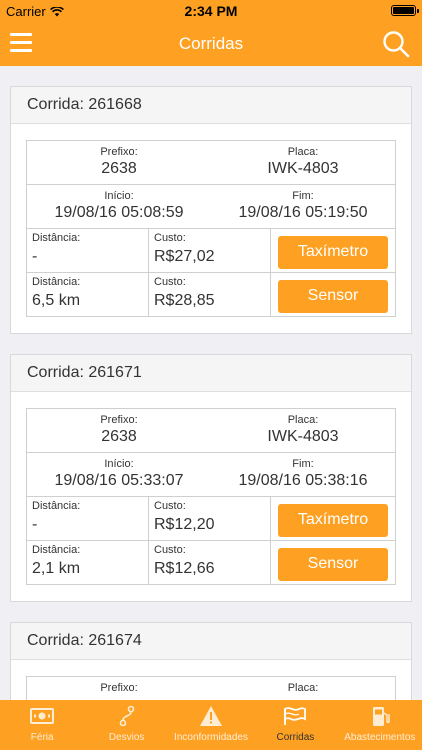 This screenshot has height=750, width=422. What do you see at coordinates (405, 10) in the screenshot?
I see `battery-icon` at bounding box center [405, 10].